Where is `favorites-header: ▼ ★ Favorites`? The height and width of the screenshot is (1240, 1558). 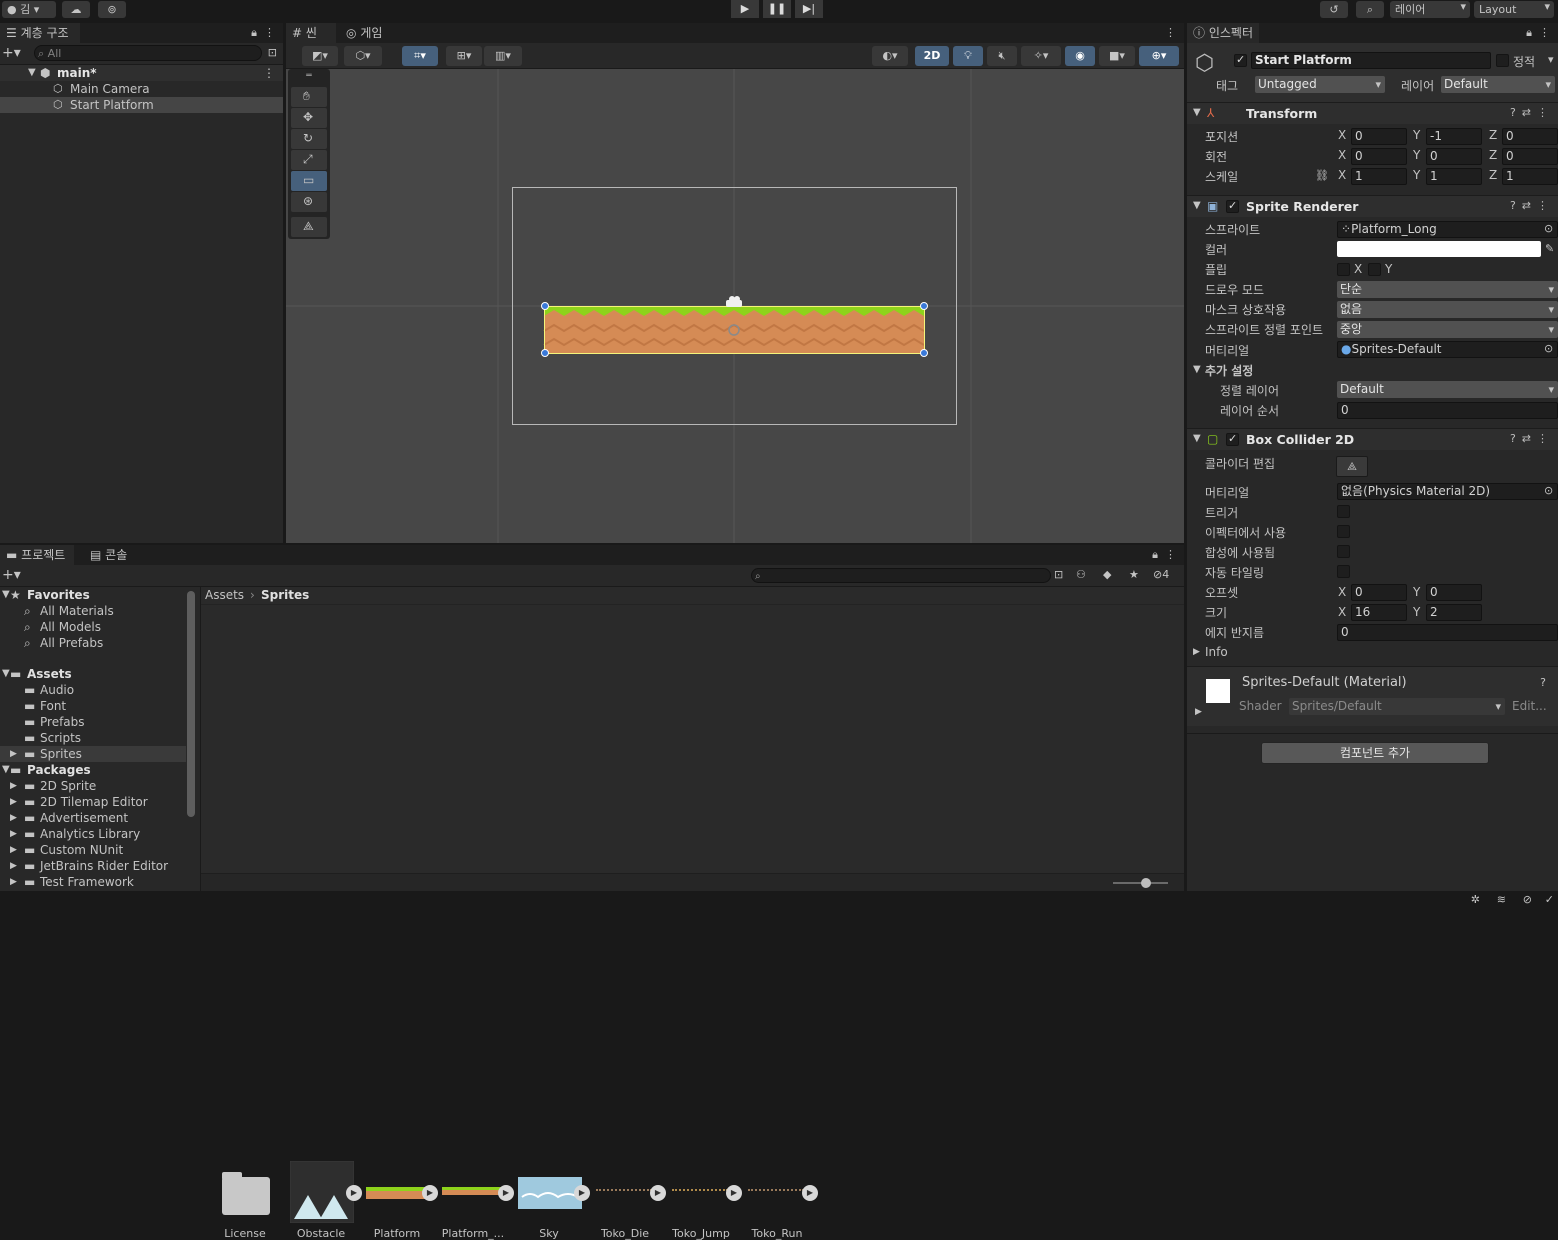 favorites-header: ▼ ★ Favorites is located at coordinates (99, 595).